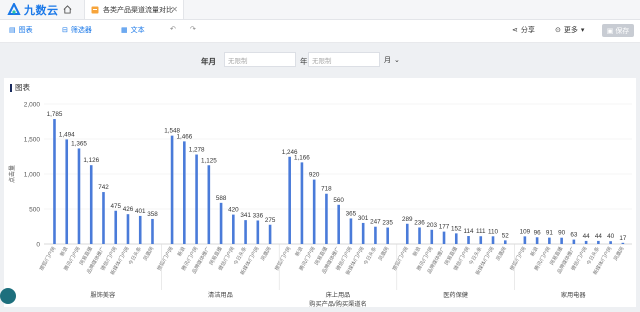 This screenshot has height=312, width=640. Describe the element at coordinates (95, 9) in the screenshot. I see `report-icon` at that location.